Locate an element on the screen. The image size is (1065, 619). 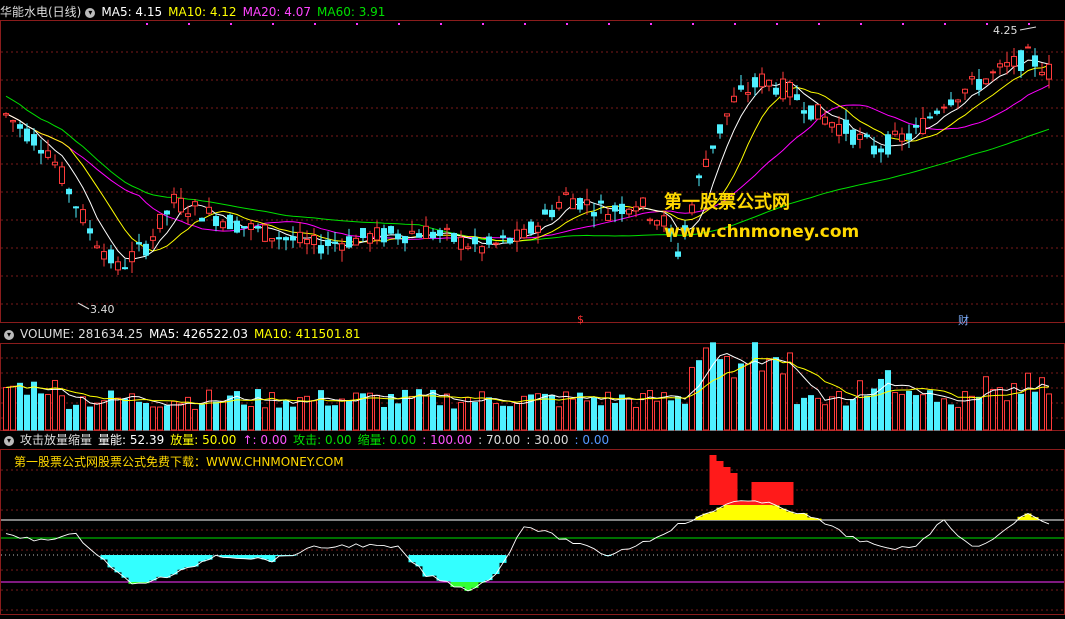
indicator-name: 攻击放量缩量 is located at coordinates (56, 440).